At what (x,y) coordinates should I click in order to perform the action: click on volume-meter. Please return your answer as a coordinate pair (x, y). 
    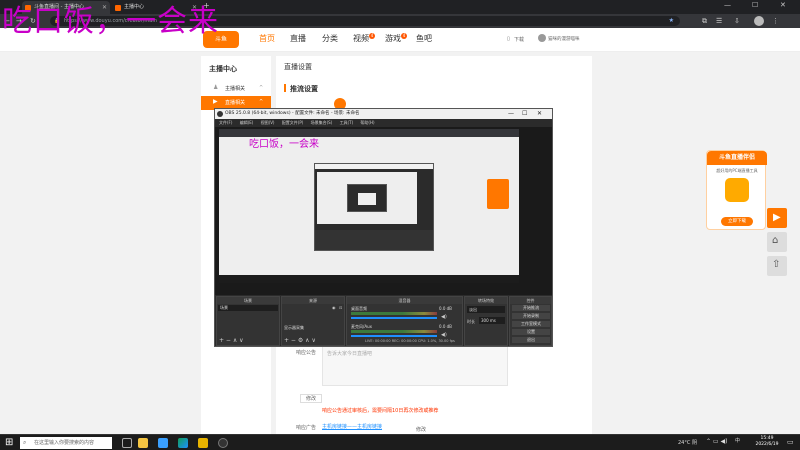
    Looking at the image, I should click on (394, 331).